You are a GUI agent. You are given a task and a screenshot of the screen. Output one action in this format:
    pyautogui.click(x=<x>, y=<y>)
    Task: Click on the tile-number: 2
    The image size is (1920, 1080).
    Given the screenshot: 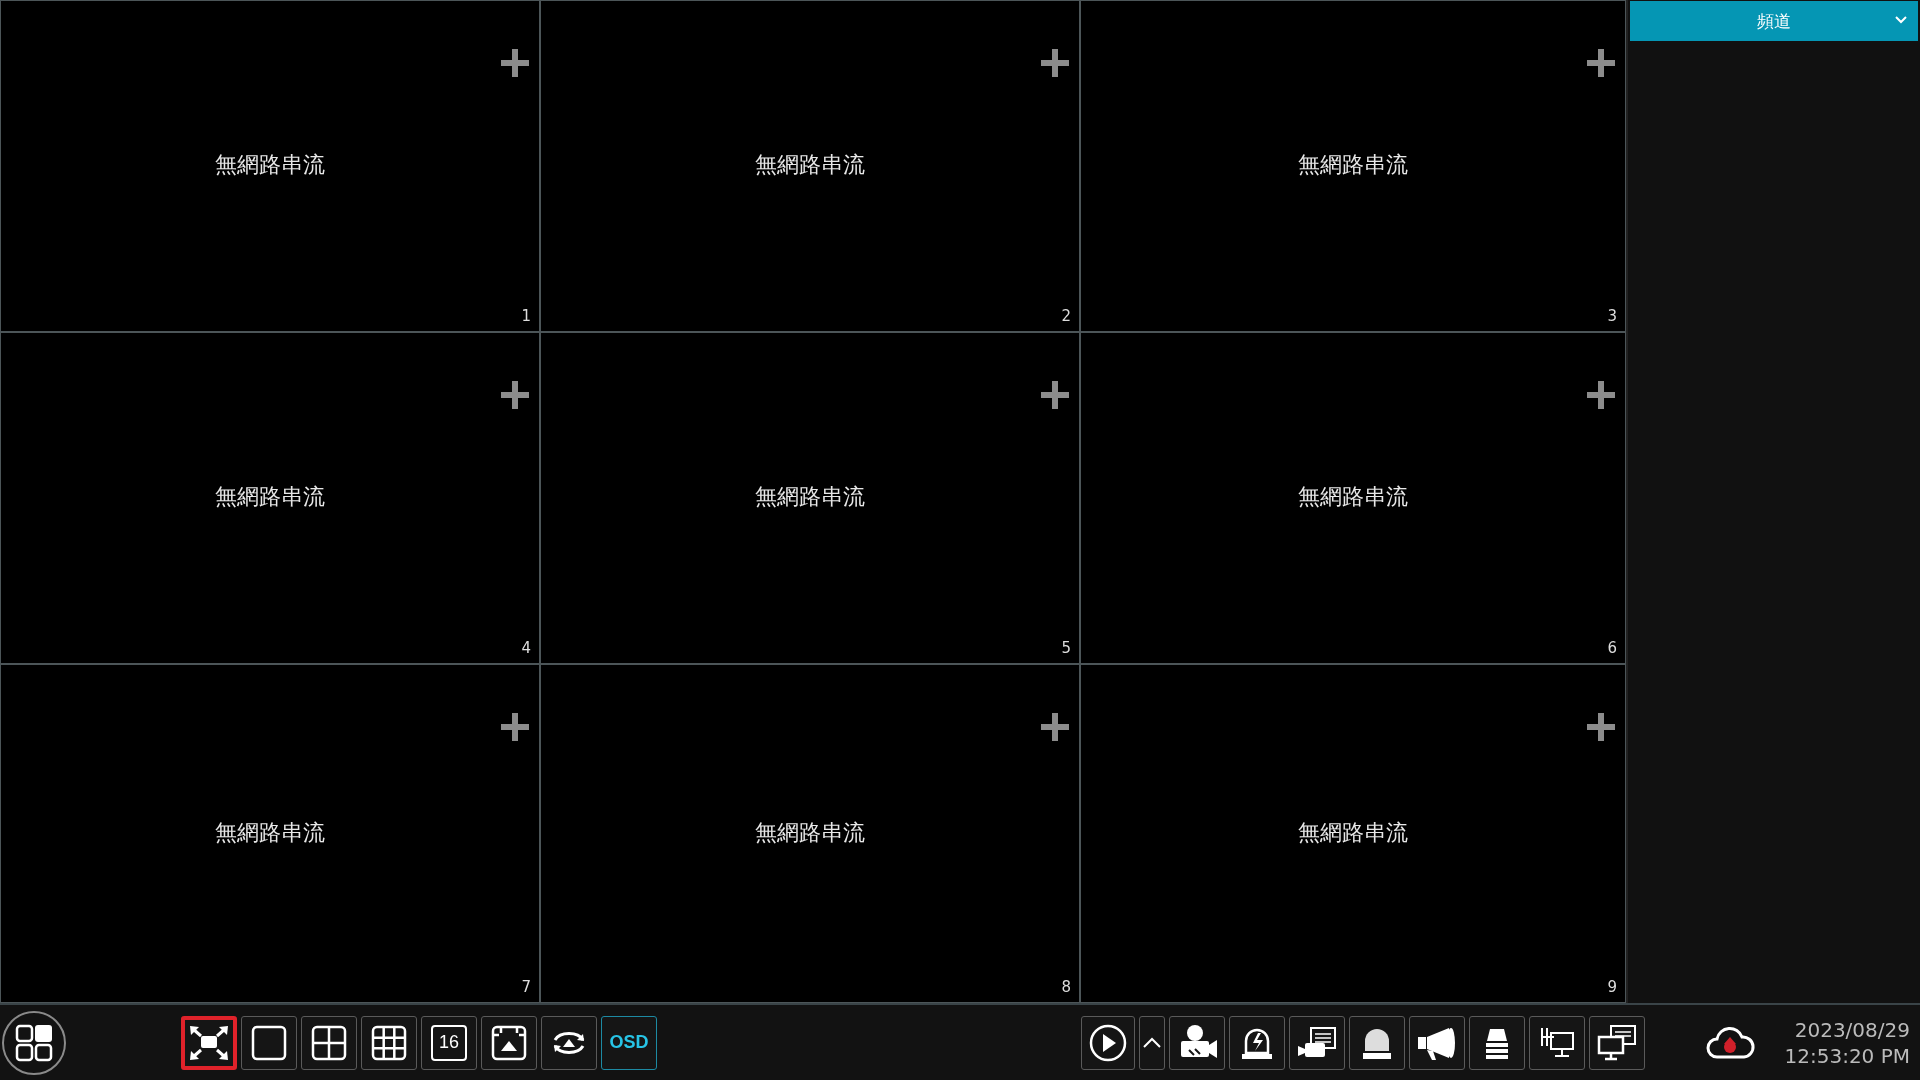 What is the action you would take?
    pyautogui.click(x=1066, y=316)
    